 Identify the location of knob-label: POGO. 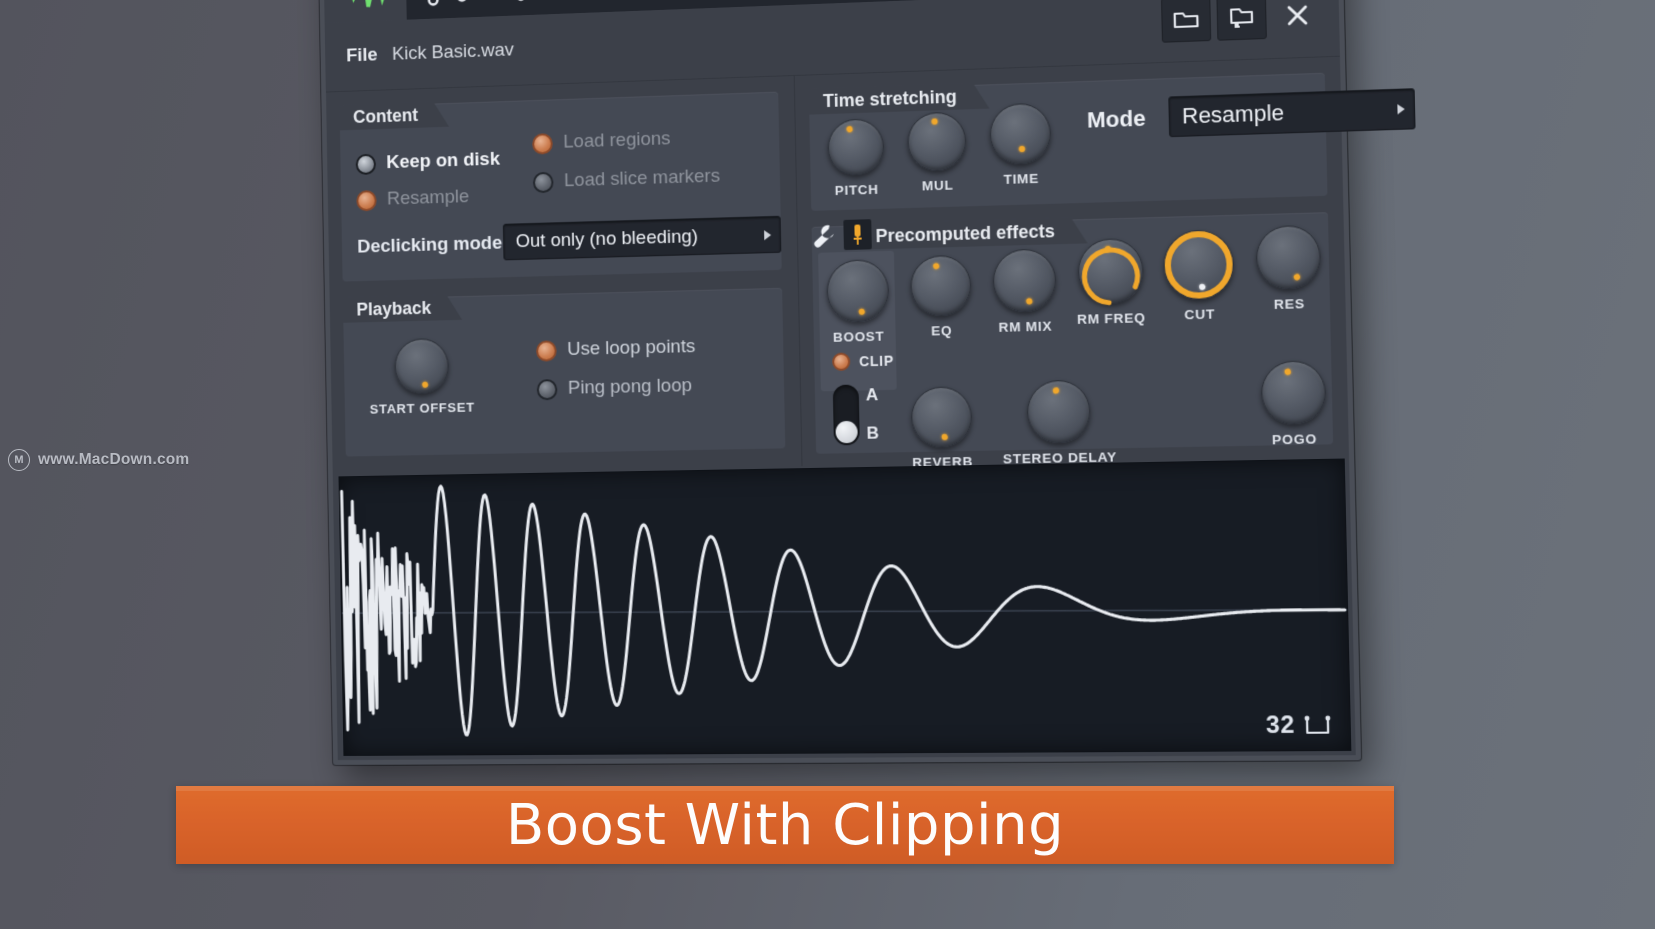
(1294, 439).